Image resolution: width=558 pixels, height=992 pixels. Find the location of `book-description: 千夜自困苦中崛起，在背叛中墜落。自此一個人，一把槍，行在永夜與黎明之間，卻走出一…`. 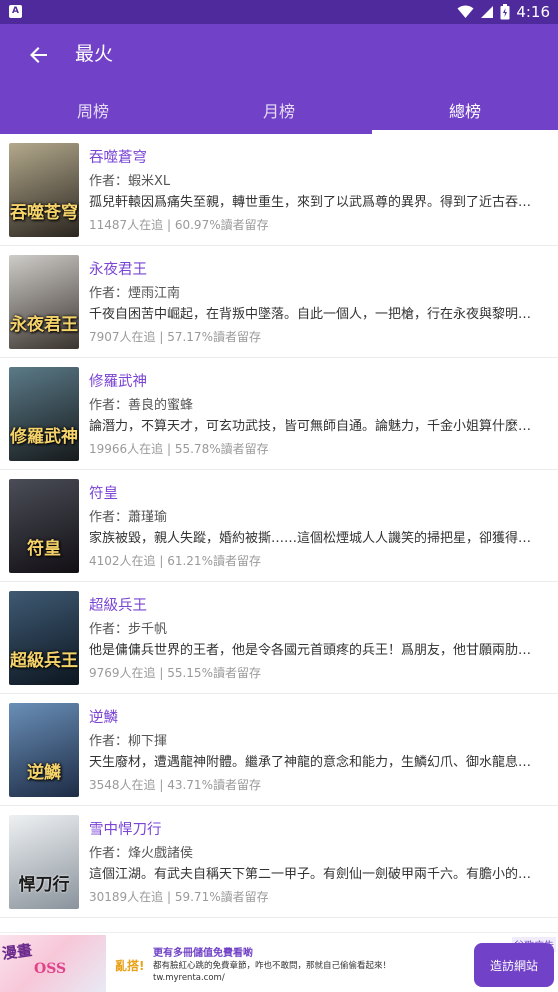

book-description: 千夜自困苦中崛起，在背叛中墜落。自此一個人，一把槍，行在永夜與黎明之間，卻走出一… is located at coordinates (311, 314).